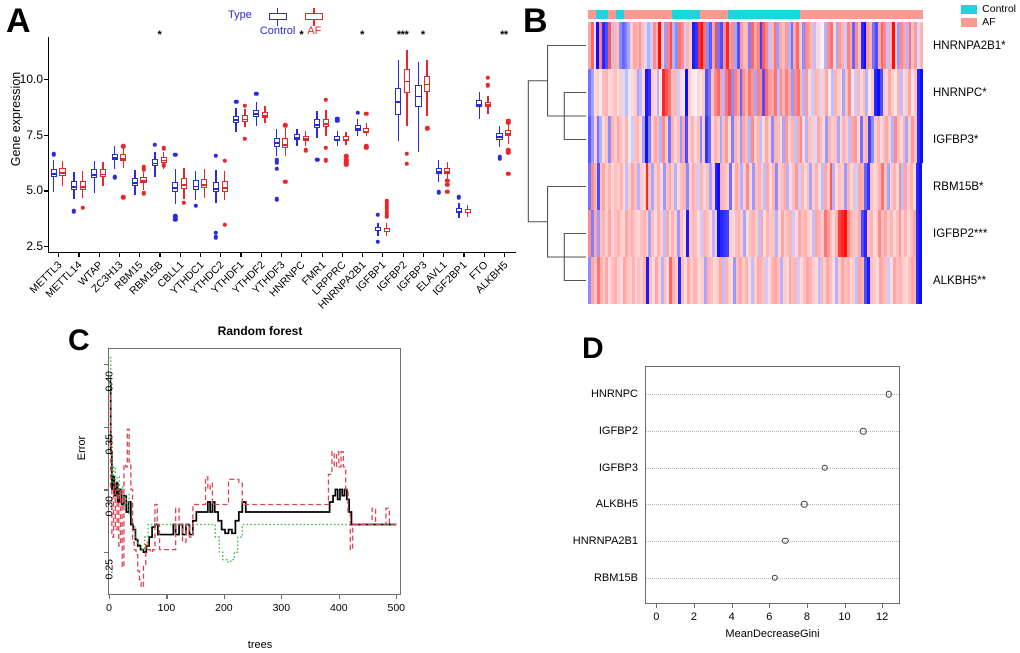 This screenshot has width=1020, height=653. Describe the element at coordinates (339, 608) in the screenshot. I see `panel-c-xtick-label: 400` at that location.